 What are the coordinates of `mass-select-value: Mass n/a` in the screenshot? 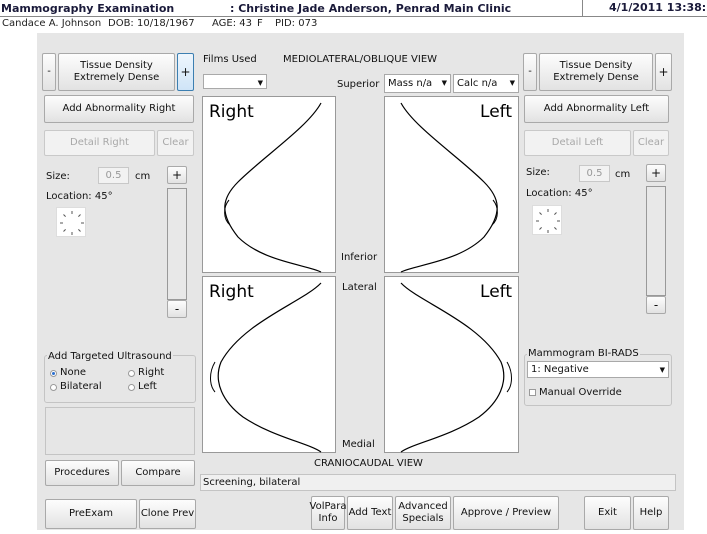 It's located at (410, 83).